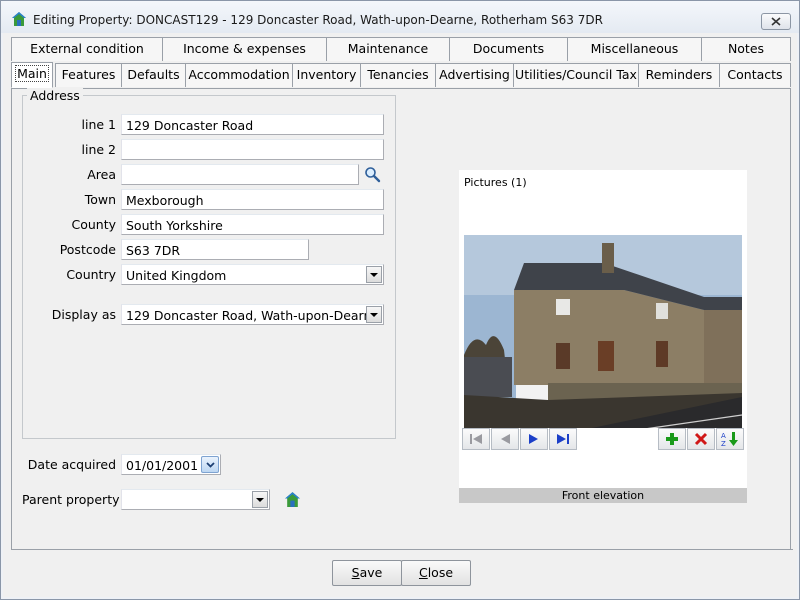 The width and height of the screenshot is (800, 600). Describe the element at coordinates (71, 499) in the screenshot. I see `parent-property-label: Parent property` at that location.